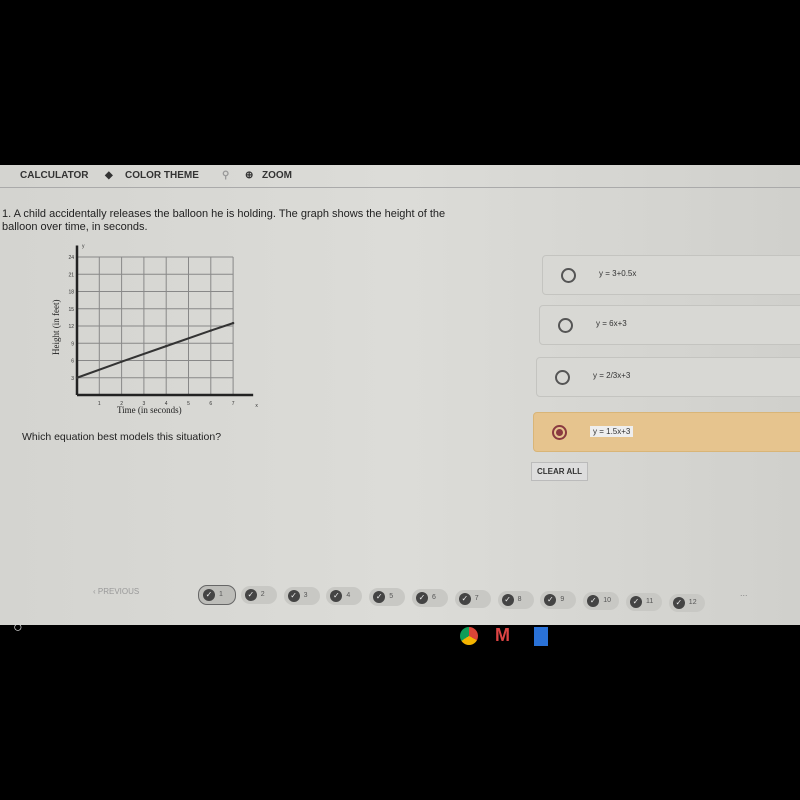 This screenshot has width=800, height=800. What do you see at coordinates (83, 247) in the screenshot?
I see `y-axis-symbol: y` at bounding box center [83, 247].